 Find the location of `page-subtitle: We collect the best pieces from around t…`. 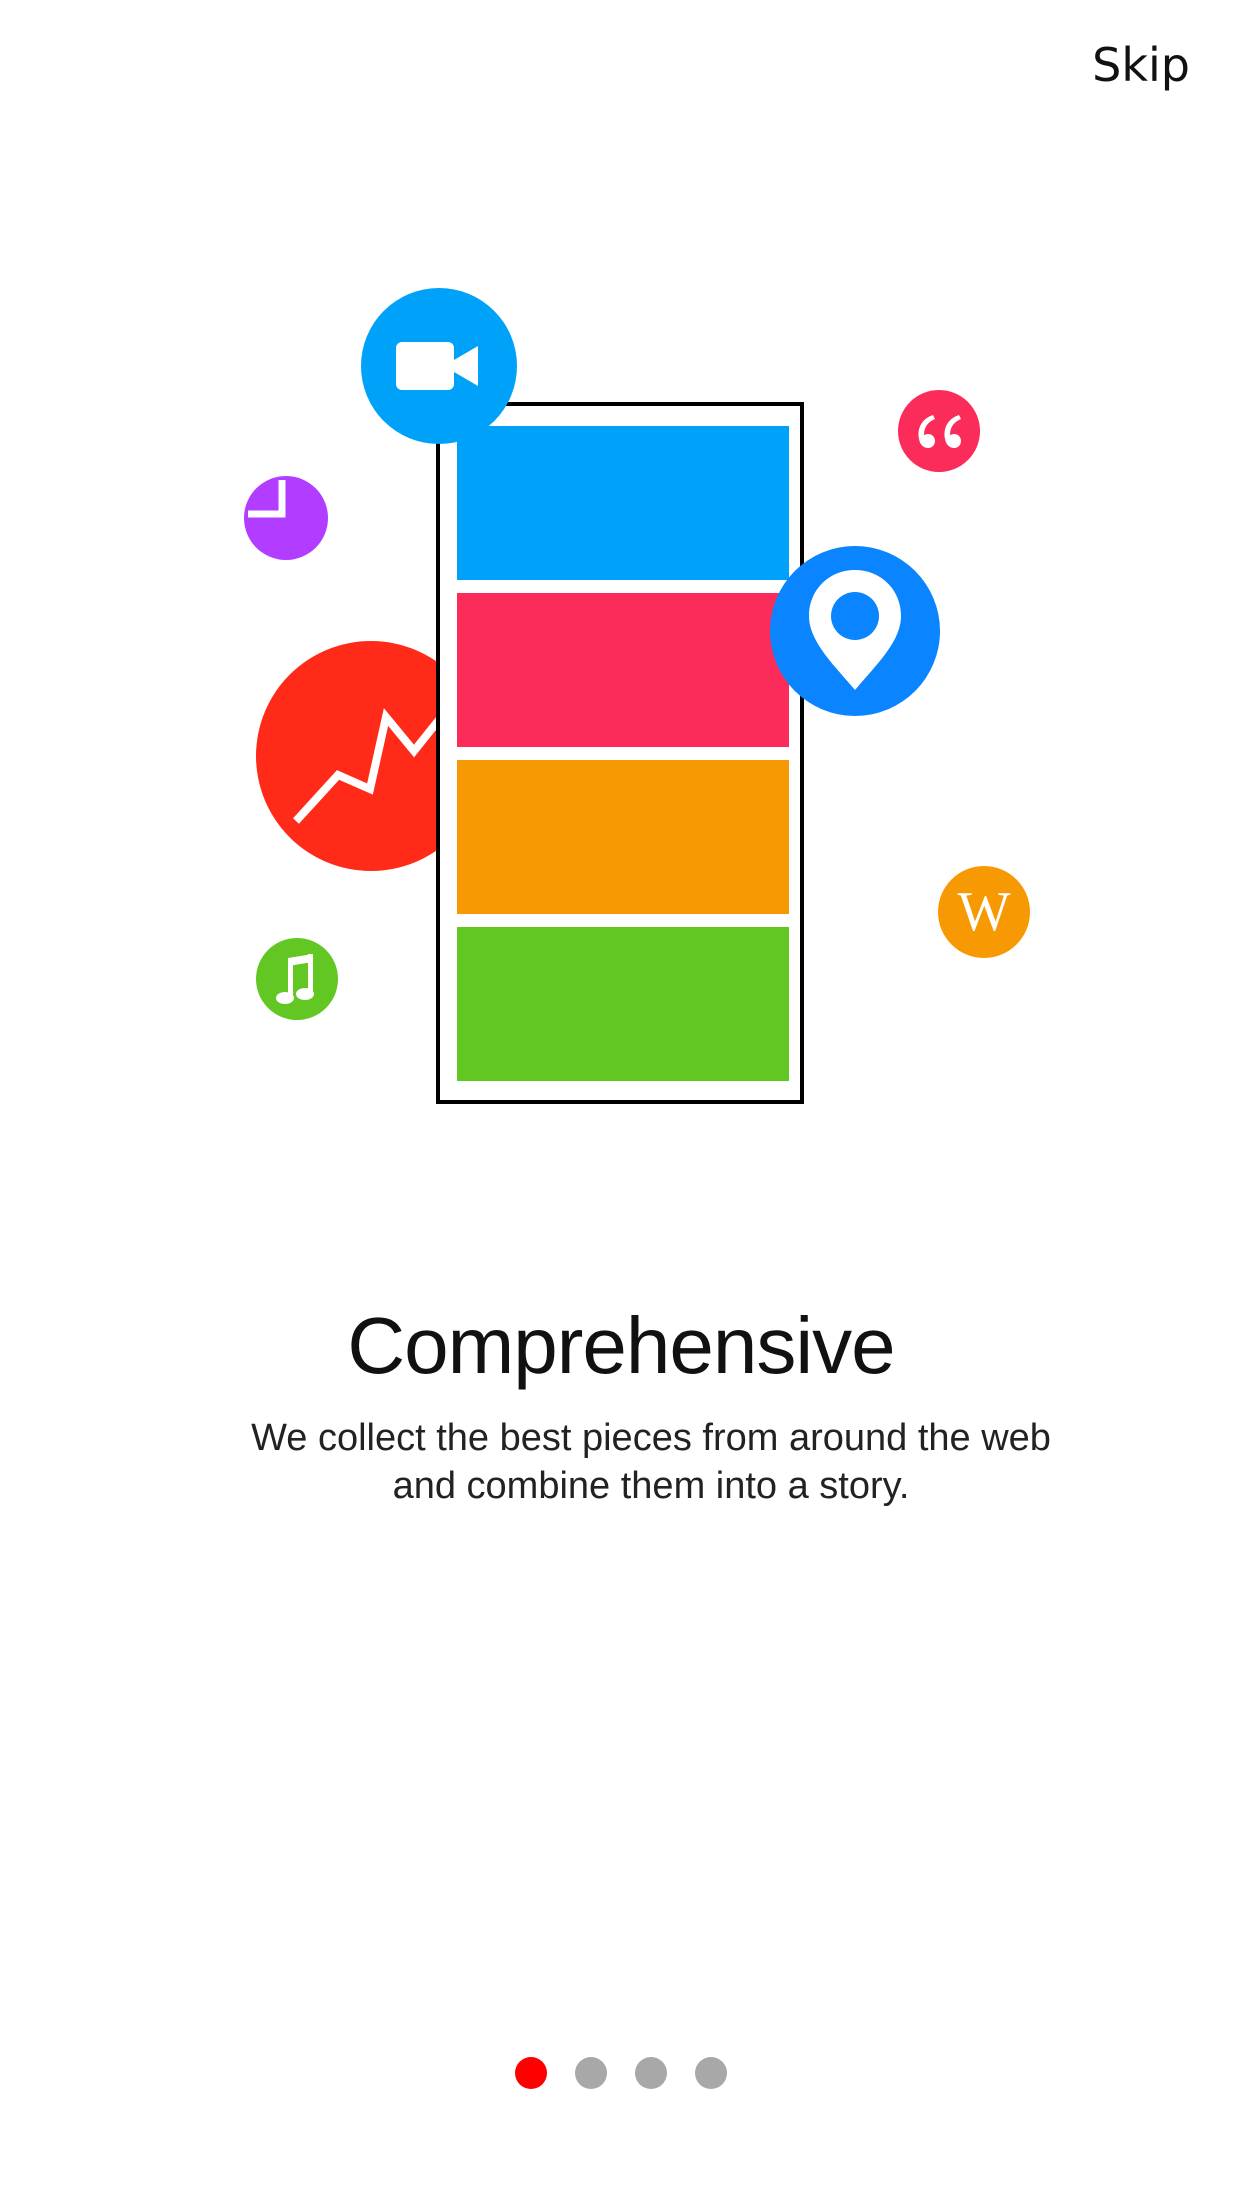

page-subtitle: We collect the best pieces from around t… is located at coordinates (651, 1462).